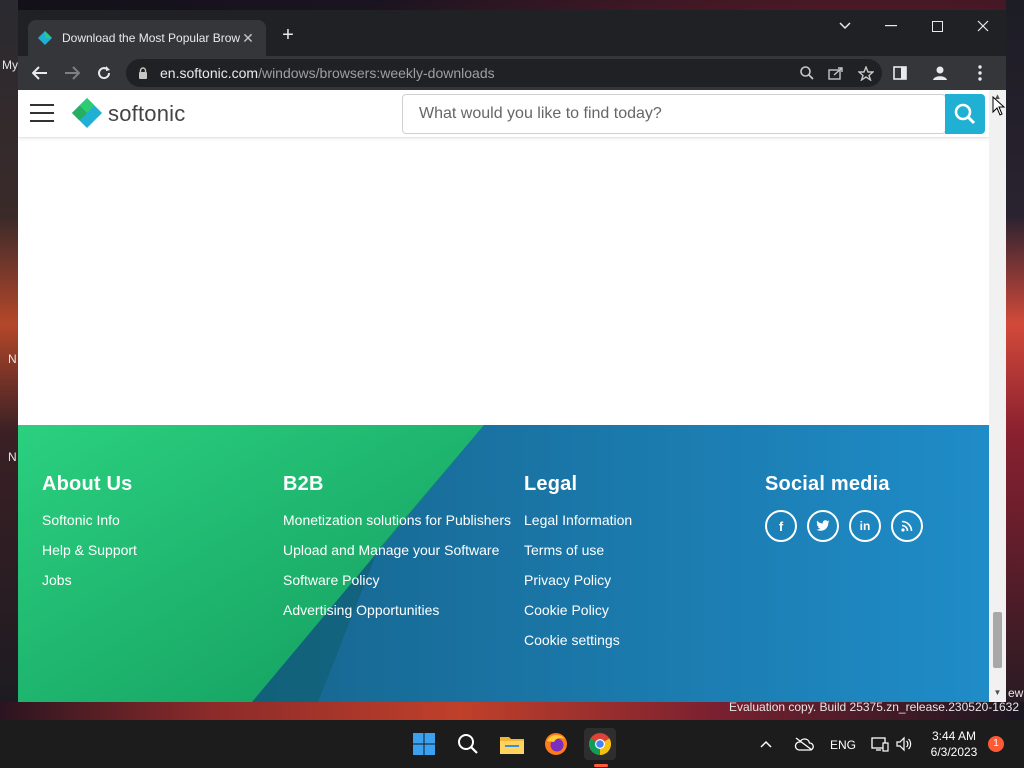  I want to click on forward-arrow-icon, so click(72, 73).